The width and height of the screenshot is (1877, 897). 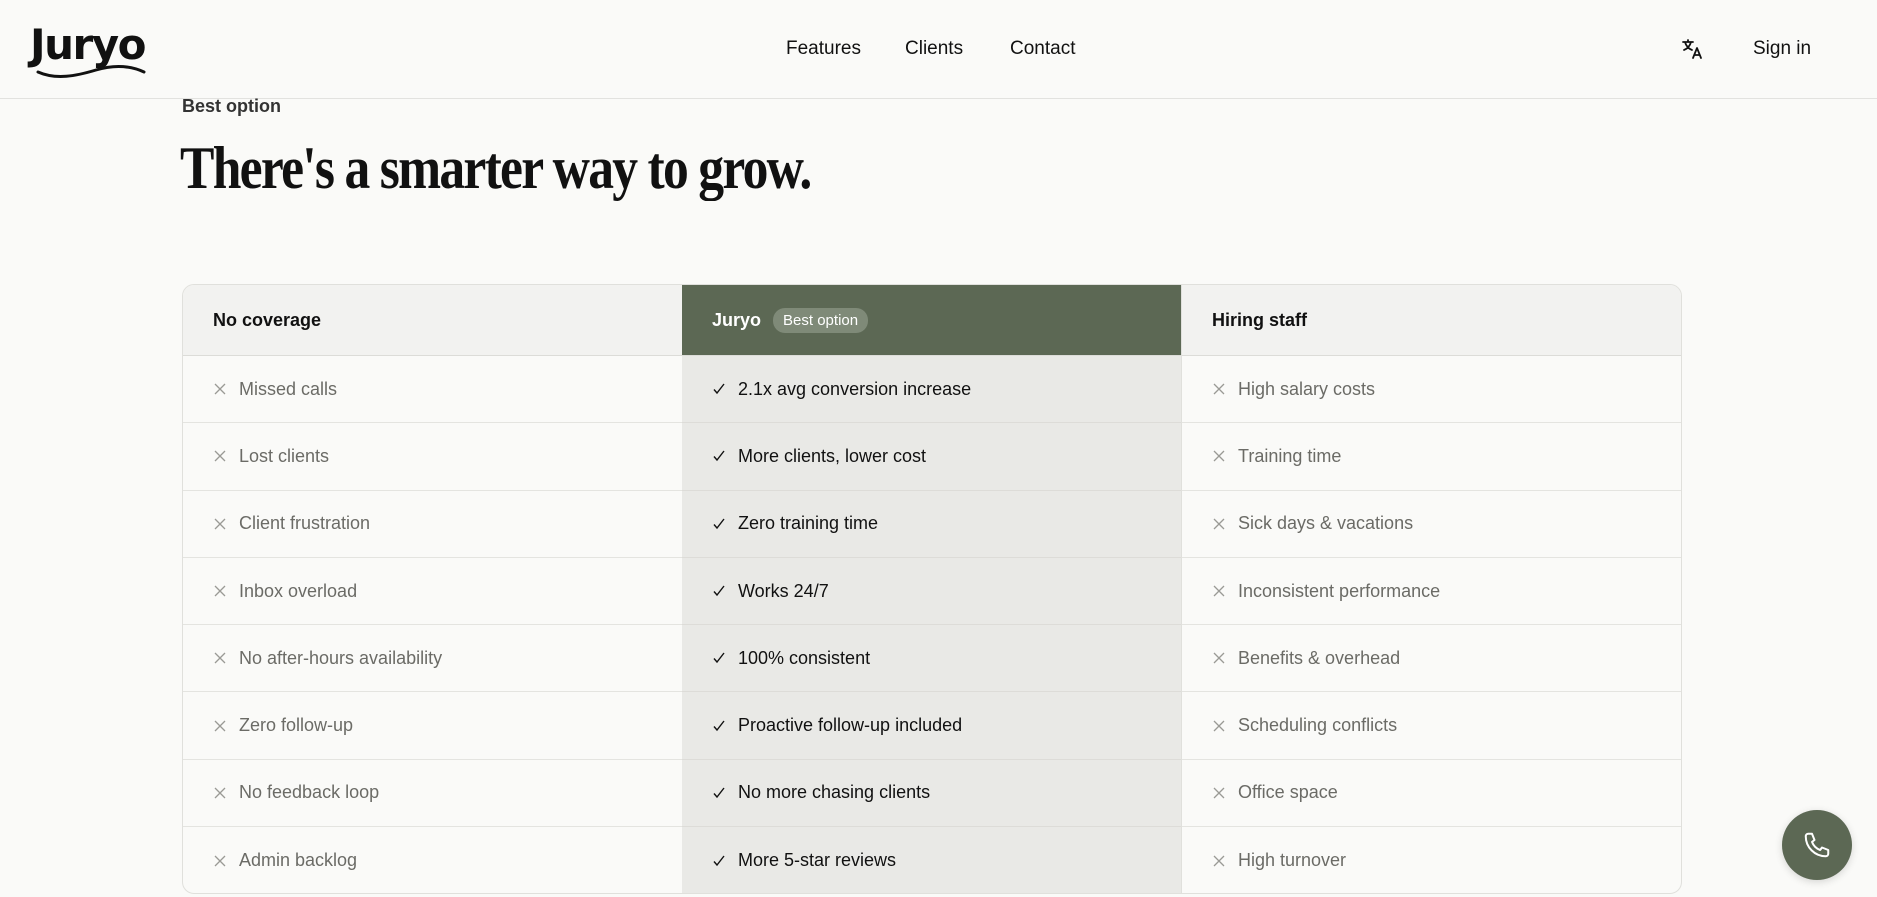 I want to click on table-row: High salary costs, so click(x=1431, y=390).